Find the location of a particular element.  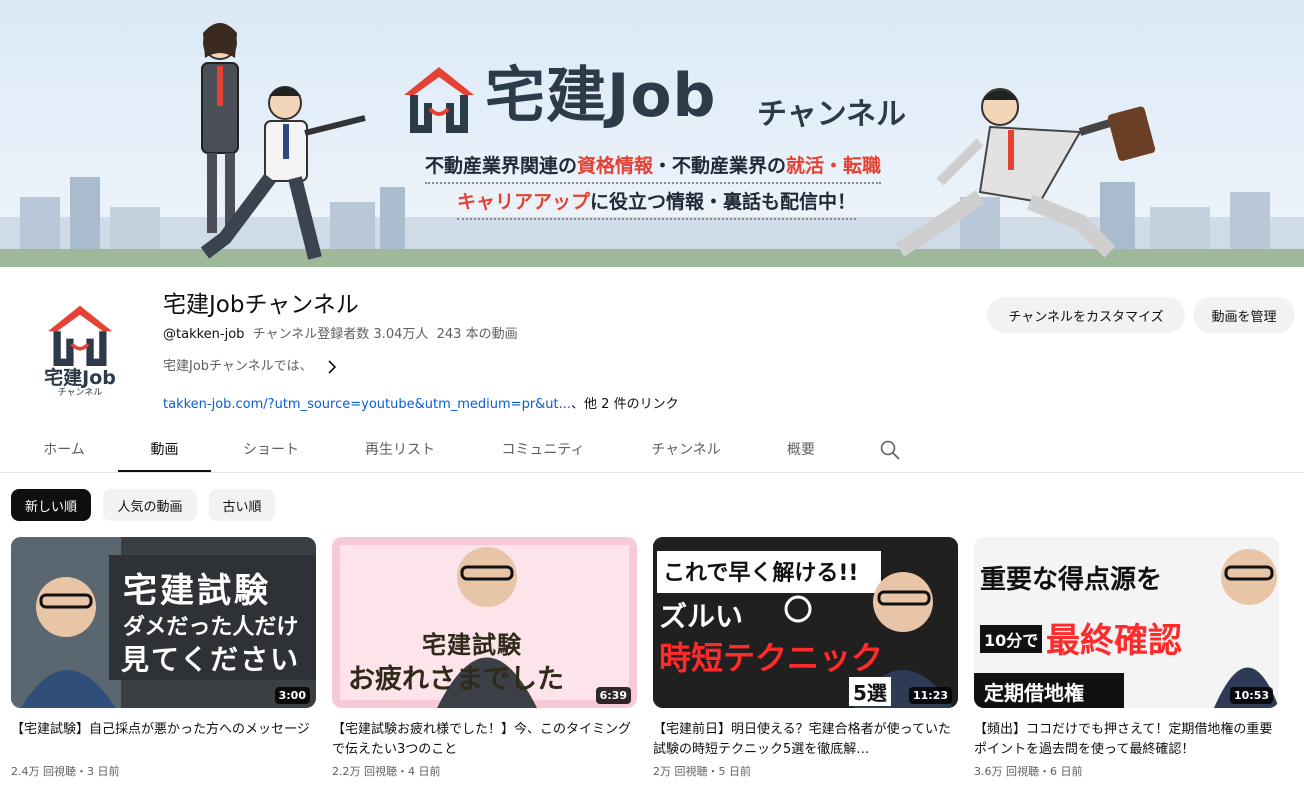

thumbnail-text: ズルい is located at coordinates (701, 616).